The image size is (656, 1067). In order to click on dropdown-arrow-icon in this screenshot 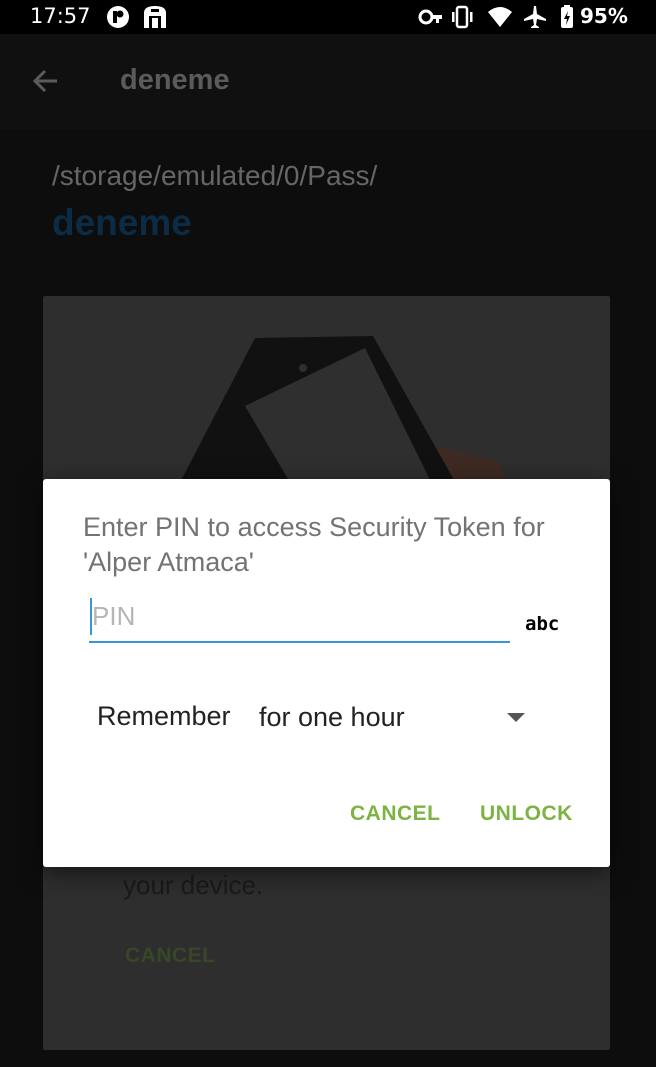, I will do `click(516, 717)`.